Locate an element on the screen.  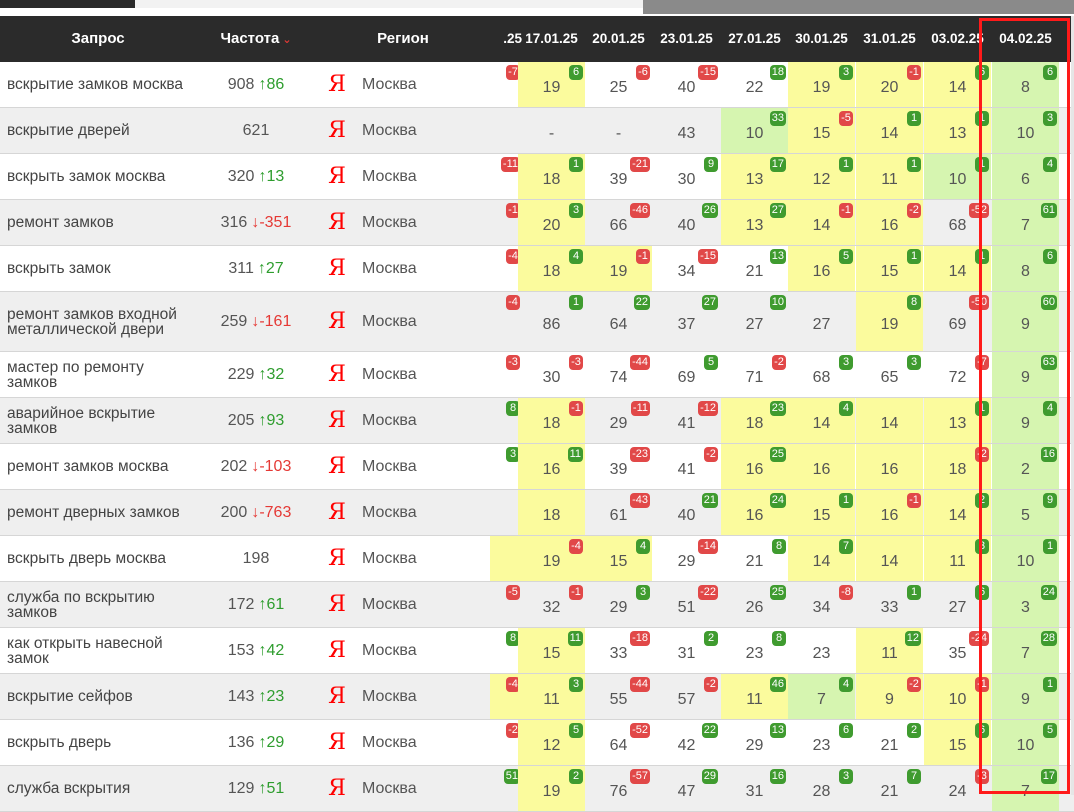
column-header-frequency: Частота ⌄ is located at coordinates (256, 39).